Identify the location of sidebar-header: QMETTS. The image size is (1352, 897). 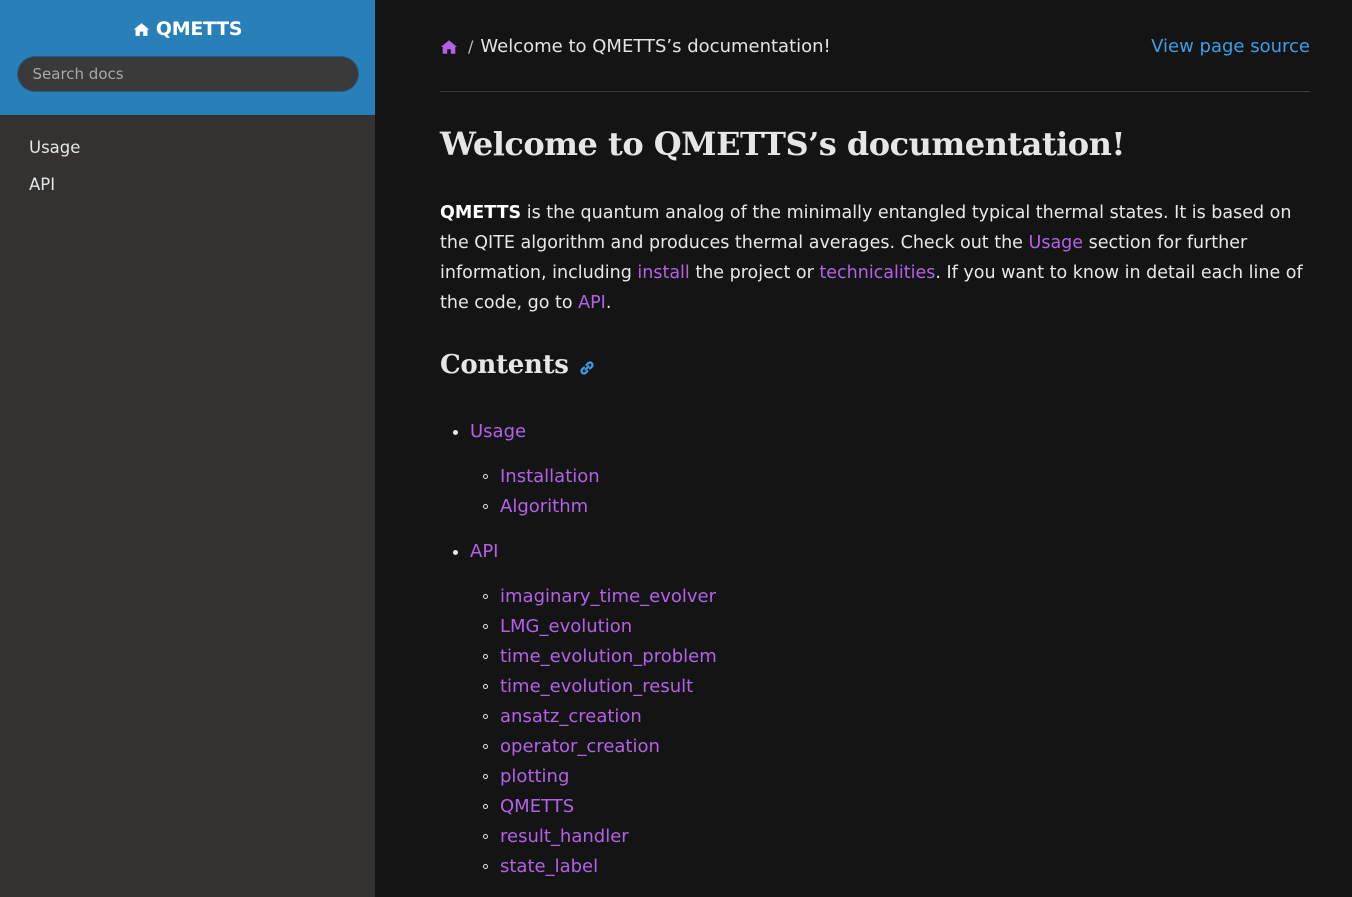
(187, 57).